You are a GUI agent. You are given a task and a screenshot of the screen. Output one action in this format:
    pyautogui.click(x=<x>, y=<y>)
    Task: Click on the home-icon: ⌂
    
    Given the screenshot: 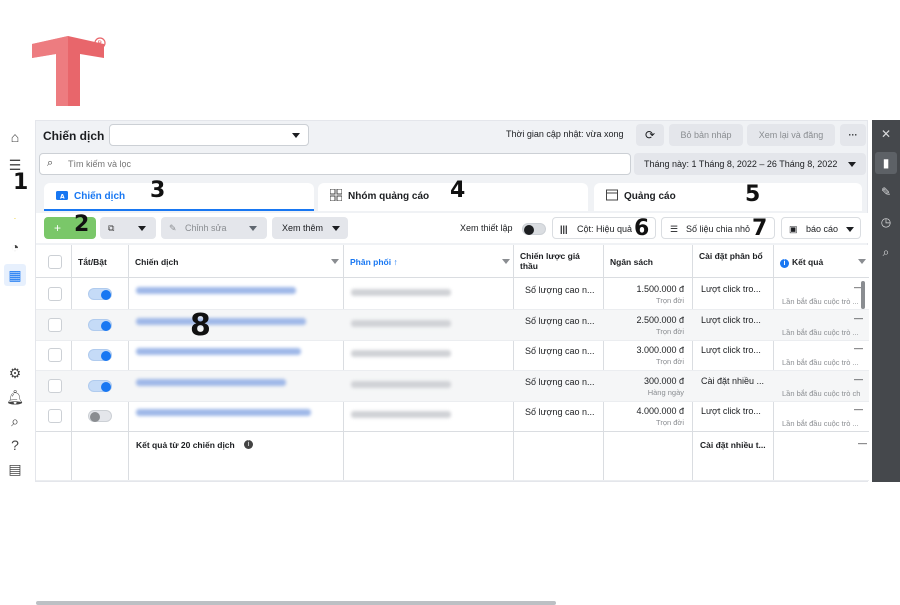 What is the action you would take?
    pyautogui.click(x=15, y=137)
    